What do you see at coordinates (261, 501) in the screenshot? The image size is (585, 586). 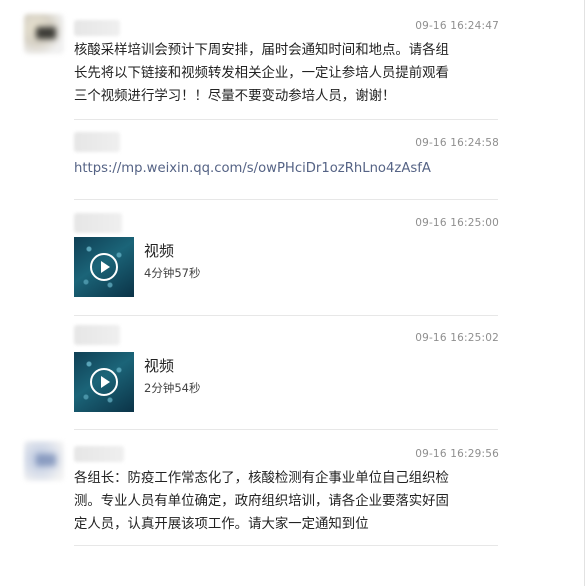 I see `message-line: 测。专业人员有单位确定，政府组织培训，请各企业要落实好固` at bounding box center [261, 501].